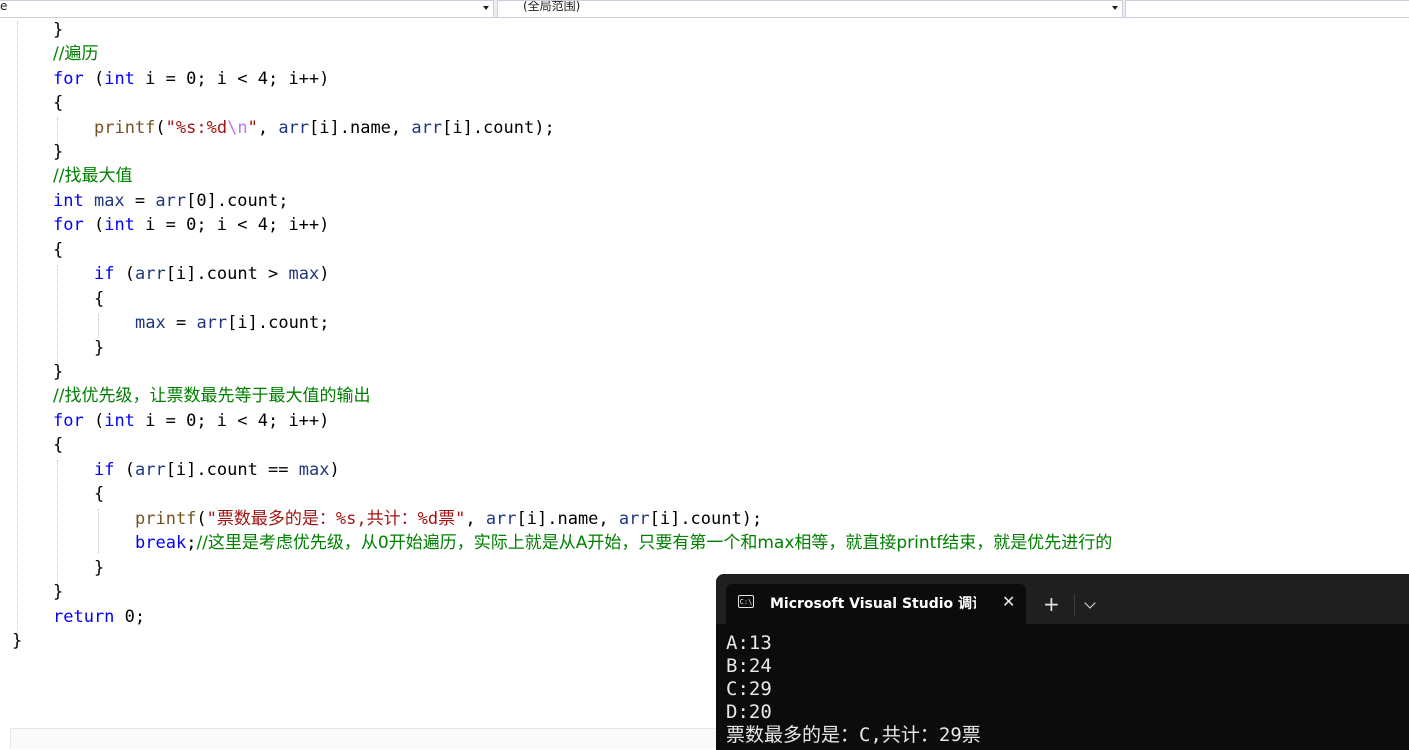 The width and height of the screenshot is (1409, 750). What do you see at coordinates (336, 519) in the screenshot?
I see `format-string: "票数最多的是：%s,共计：%d票"` at bounding box center [336, 519].